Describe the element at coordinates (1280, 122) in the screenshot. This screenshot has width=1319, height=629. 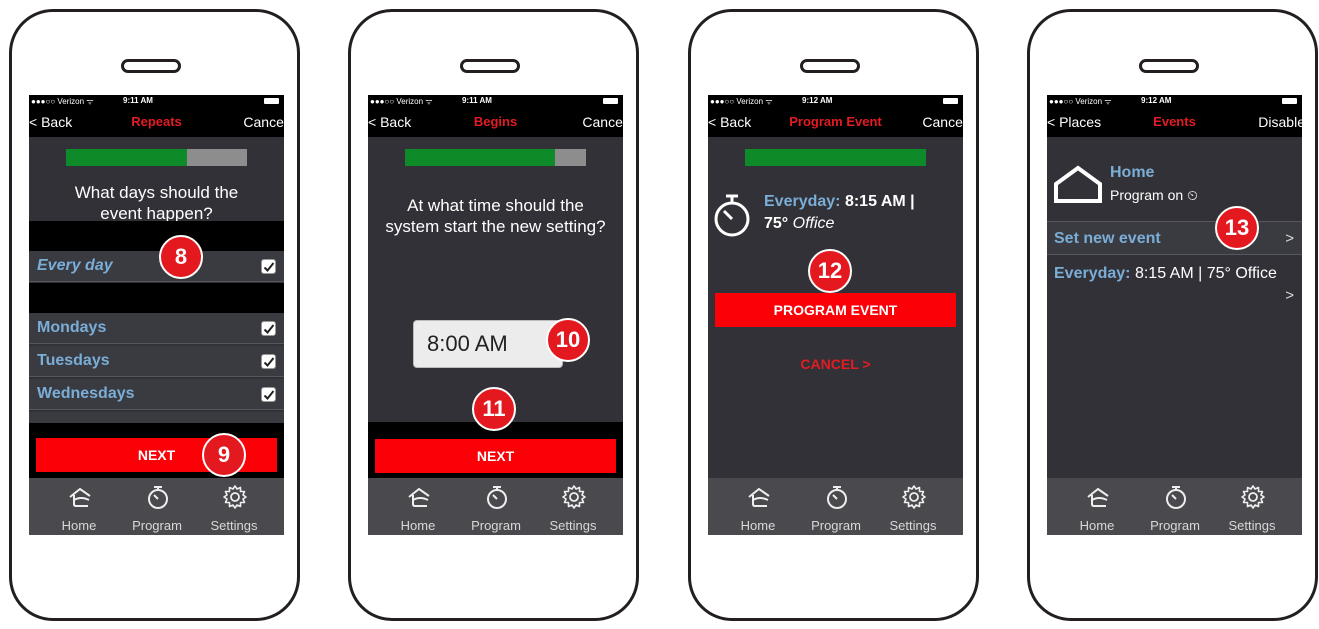
I see `disable-button: Disable` at that location.